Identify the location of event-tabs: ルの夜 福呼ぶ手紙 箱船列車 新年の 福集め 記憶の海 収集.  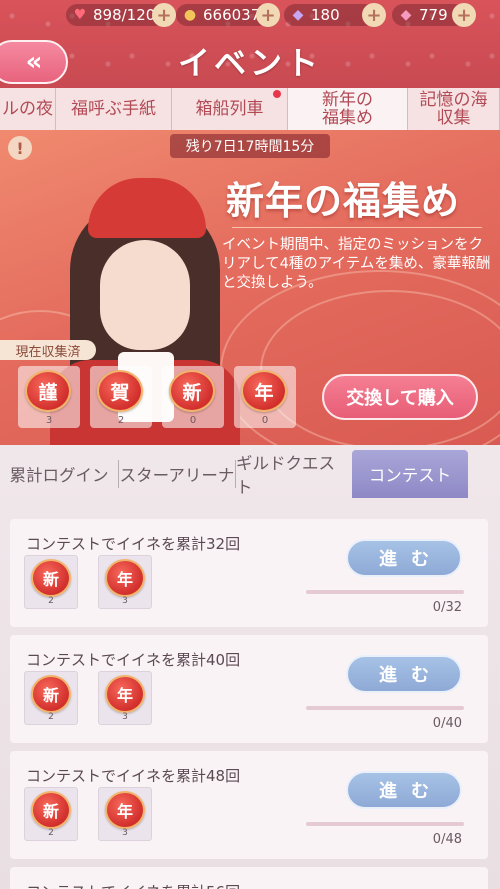
(250, 109).